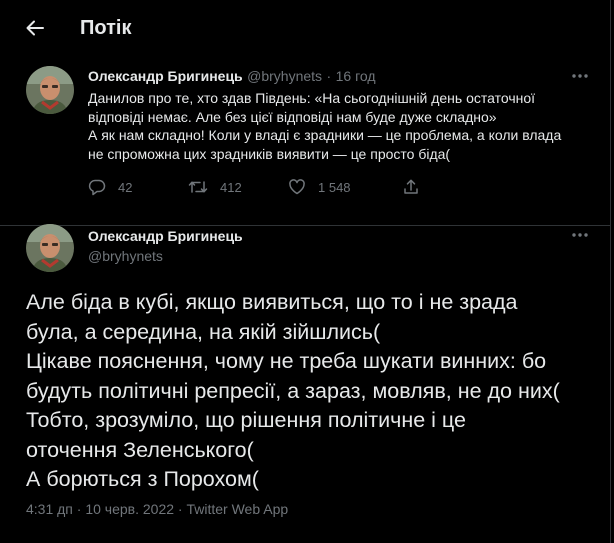 This screenshot has height=543, width=614. I want to click on tweet-header: Олександр Бригинець @bryhynets · 16 год, so click(232, 76).